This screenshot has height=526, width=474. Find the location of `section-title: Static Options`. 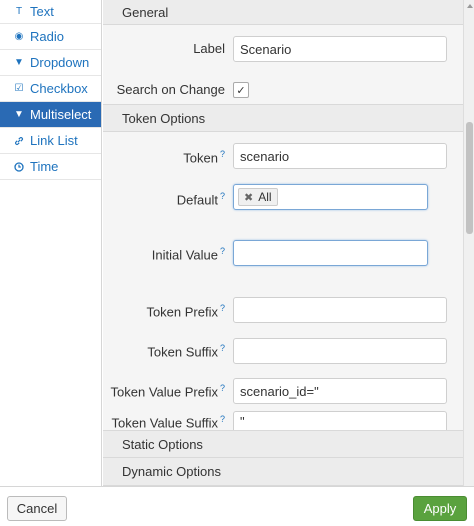

section-title: Static Options is located at coordinates (162, 444).